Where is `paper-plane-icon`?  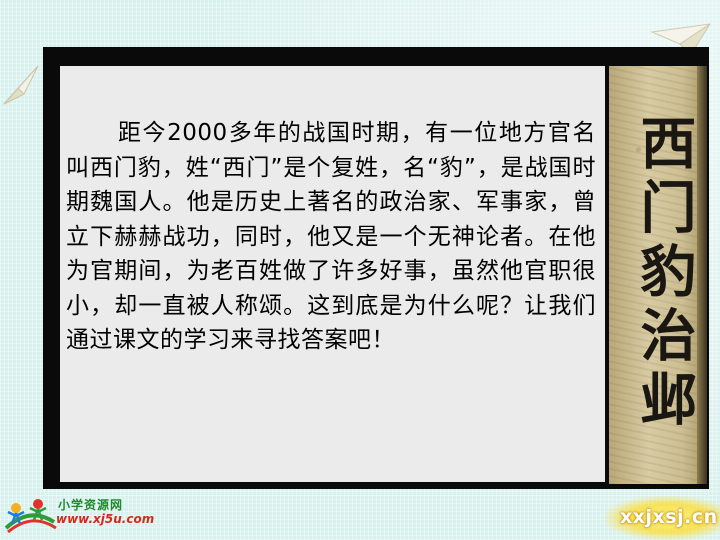 paper-plane-icon is located at coordinates (21, 85).